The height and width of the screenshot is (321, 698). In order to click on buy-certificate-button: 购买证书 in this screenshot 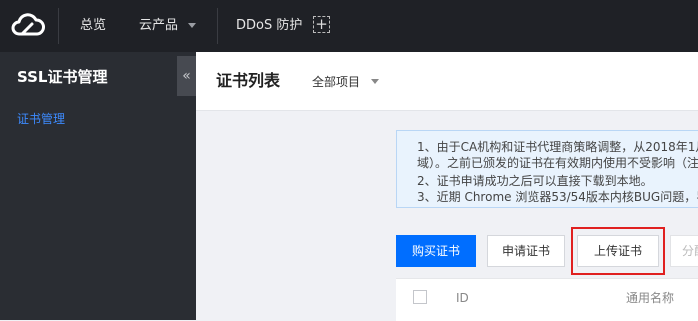, I will do `click(436, 251)`.